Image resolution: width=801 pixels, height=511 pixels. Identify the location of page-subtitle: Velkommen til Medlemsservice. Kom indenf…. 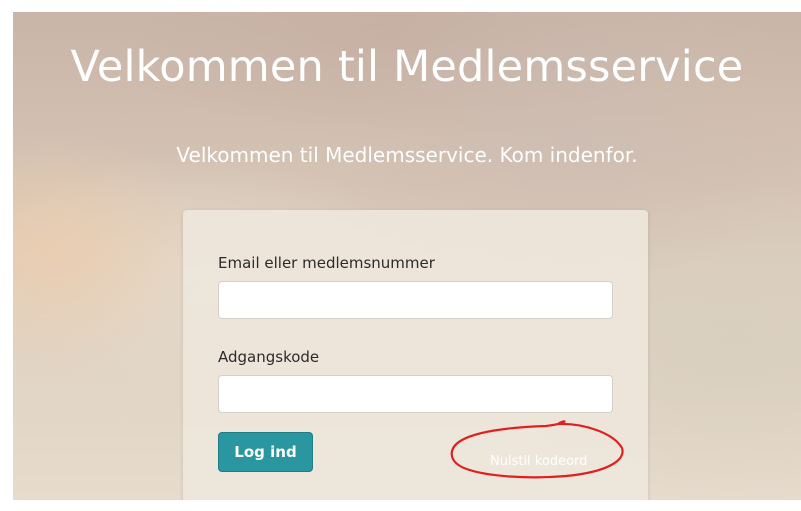
(407, 155).